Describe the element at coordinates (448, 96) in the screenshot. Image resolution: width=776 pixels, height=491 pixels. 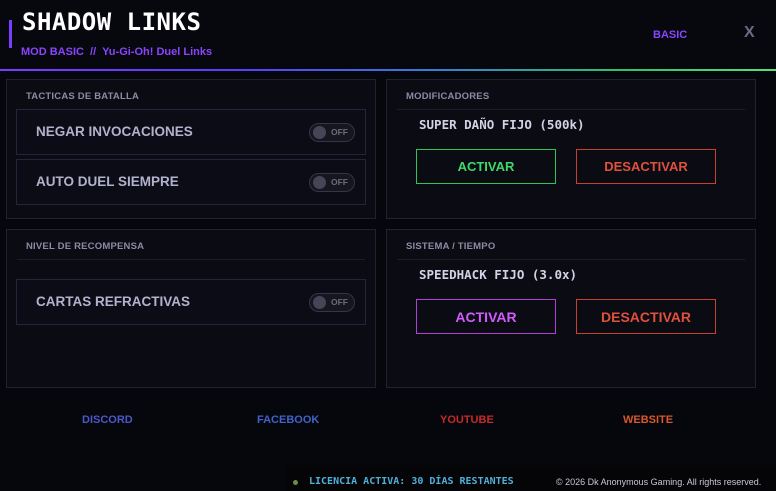
I see `panel-title: MODIFICADORES` at that location.